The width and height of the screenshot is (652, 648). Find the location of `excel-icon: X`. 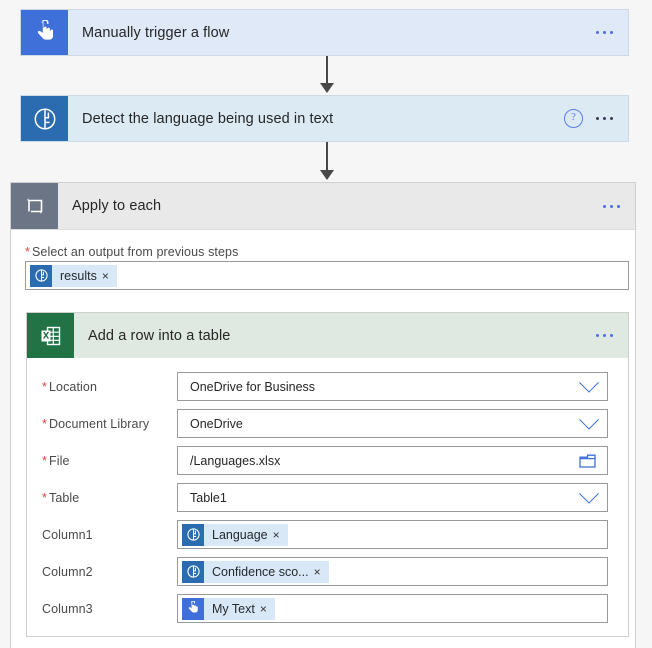

excel-icon: X is located at coordinates (50, 335).